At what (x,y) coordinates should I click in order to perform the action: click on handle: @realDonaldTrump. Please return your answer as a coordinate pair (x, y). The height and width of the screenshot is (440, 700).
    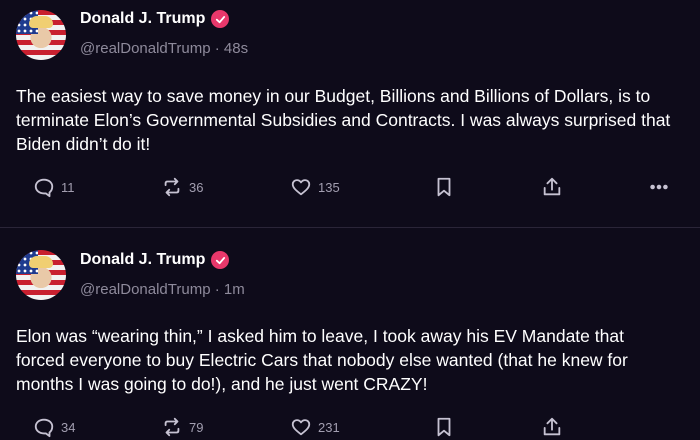
    Looking at the image, I should click on (145, 289).